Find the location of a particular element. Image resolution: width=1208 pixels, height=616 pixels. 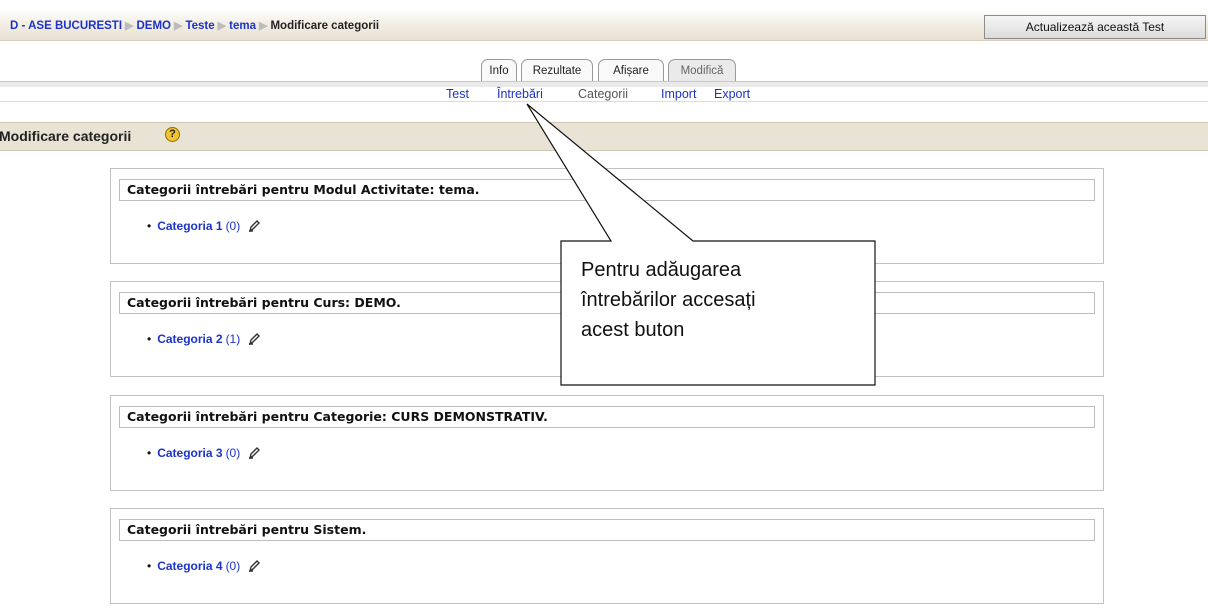

breadcrumb-tests: Teste is located at coordinates (199, 26).